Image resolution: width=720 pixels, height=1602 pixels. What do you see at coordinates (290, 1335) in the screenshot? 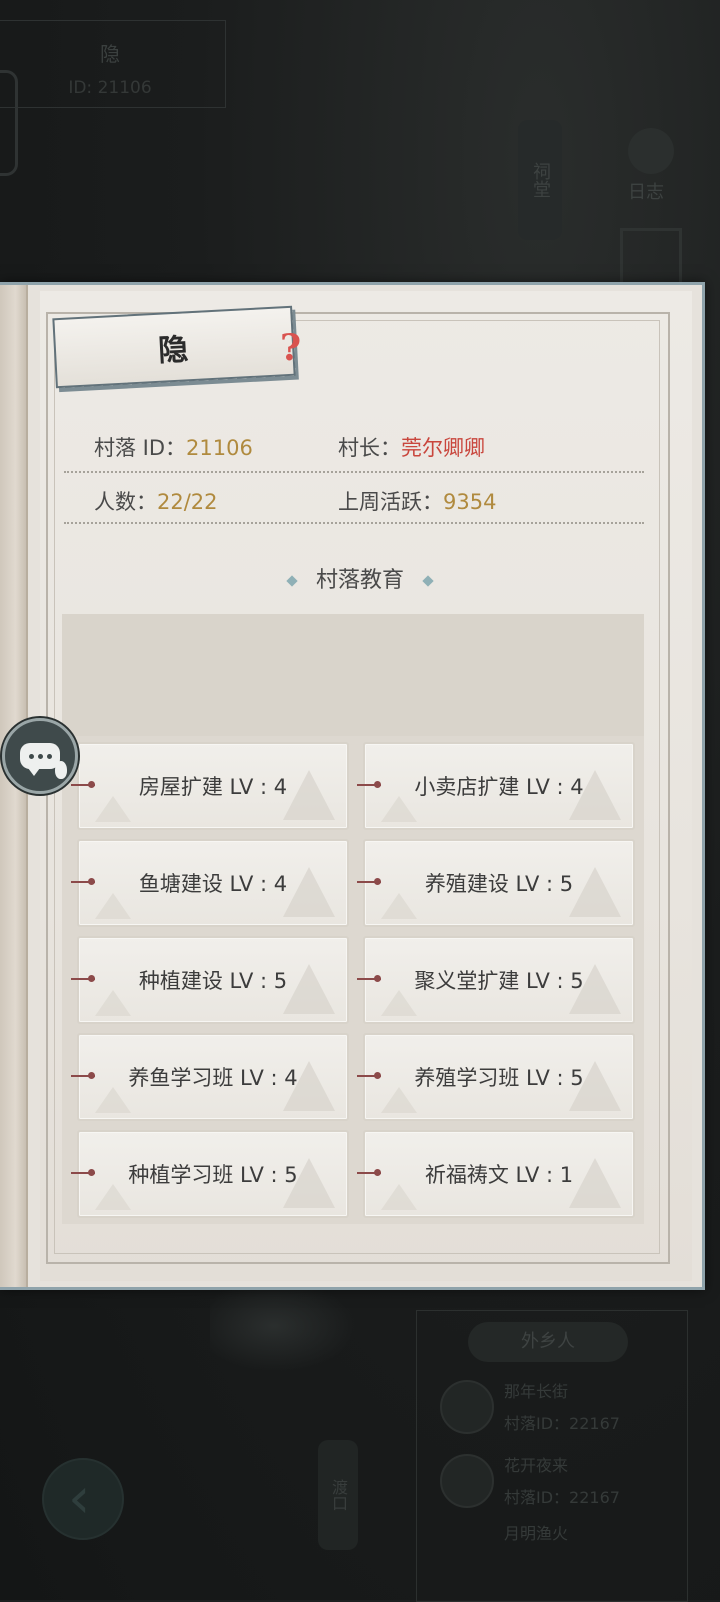
I see `ink-decoration` at bounding box center [290, 1335].